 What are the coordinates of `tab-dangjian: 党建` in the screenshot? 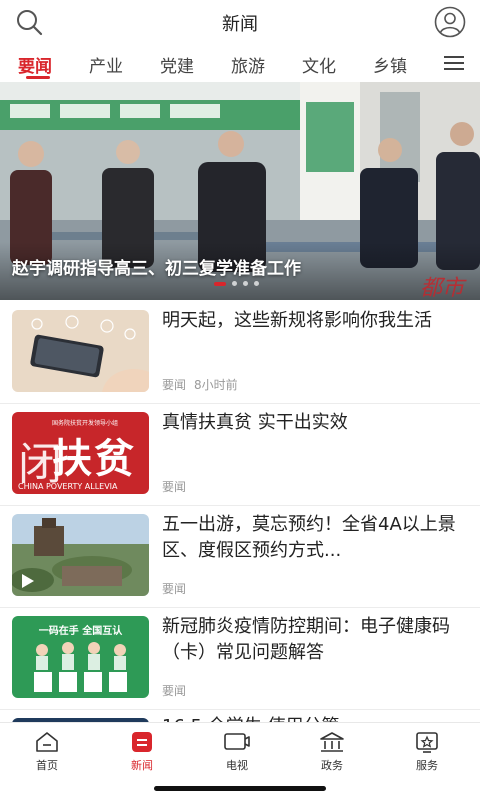 It's located at (177, 64).